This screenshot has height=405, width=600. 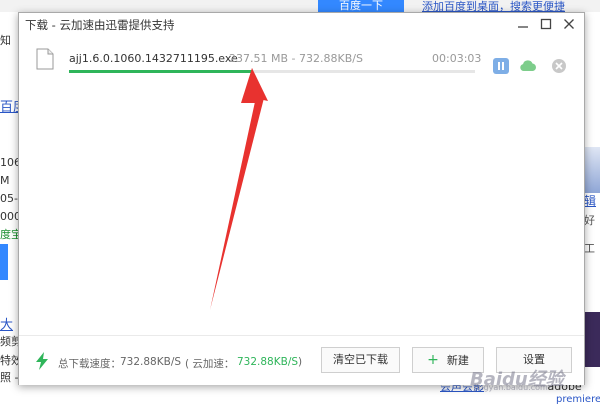 What do you see at coordinates (6, 323) in the screenshot?
I see `bg-left-link: 大` at bounding box center [6, 323].